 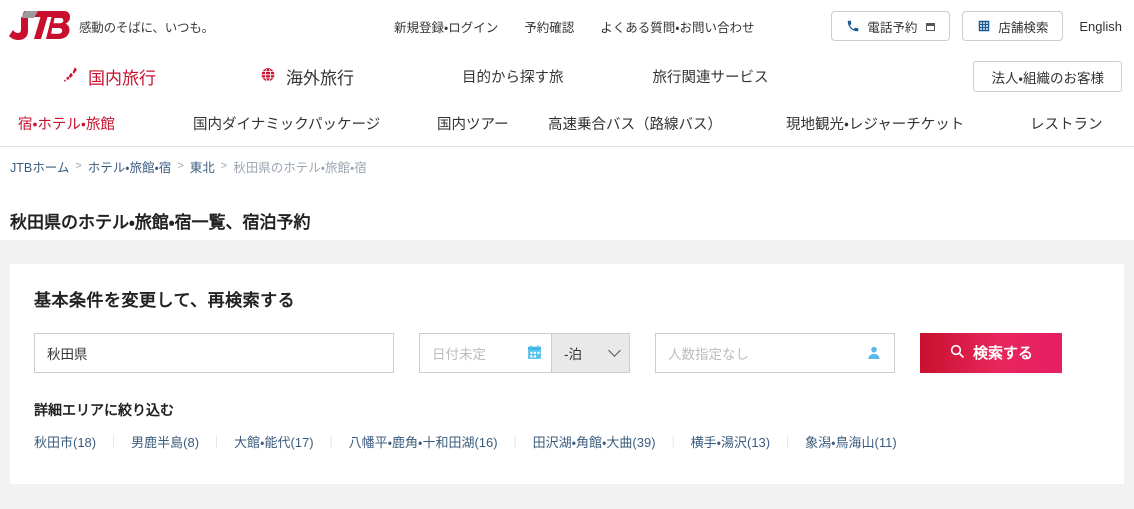 I want to click on jtb-logo-icon, so click(x=39, y=26).